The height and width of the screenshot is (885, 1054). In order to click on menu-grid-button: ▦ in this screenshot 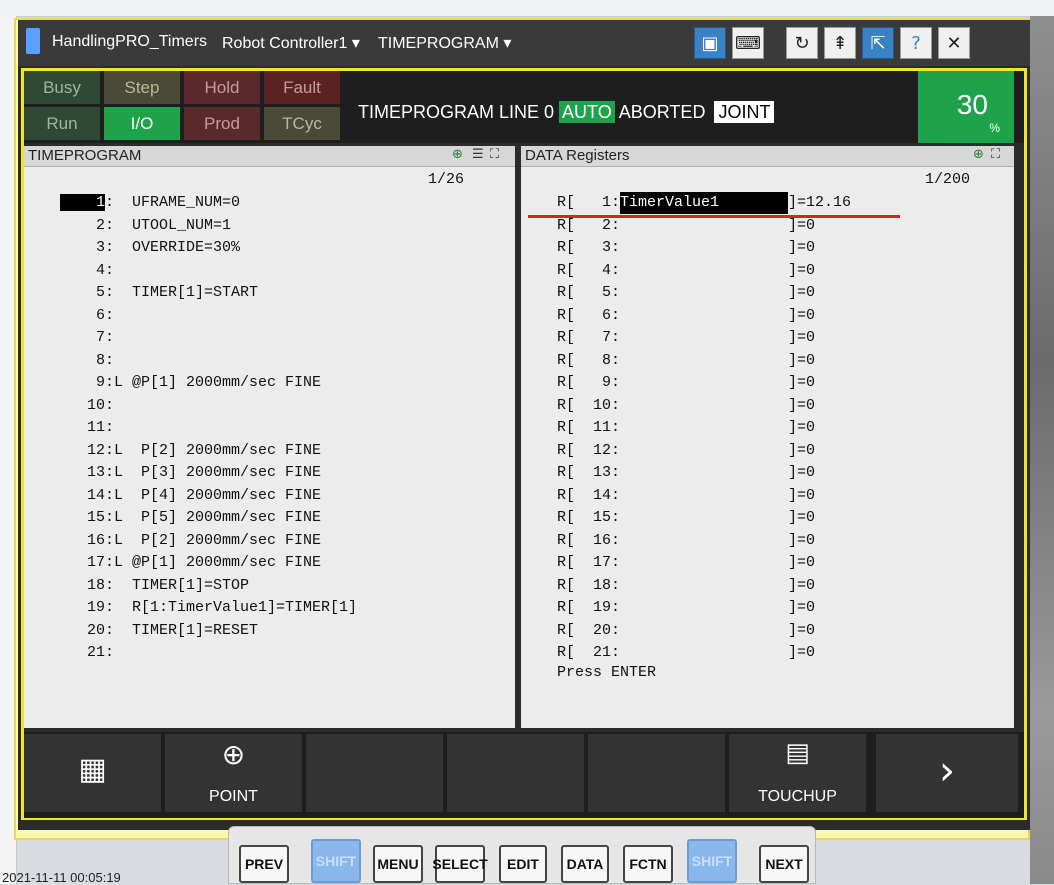, I will do `click(92, 773)`.